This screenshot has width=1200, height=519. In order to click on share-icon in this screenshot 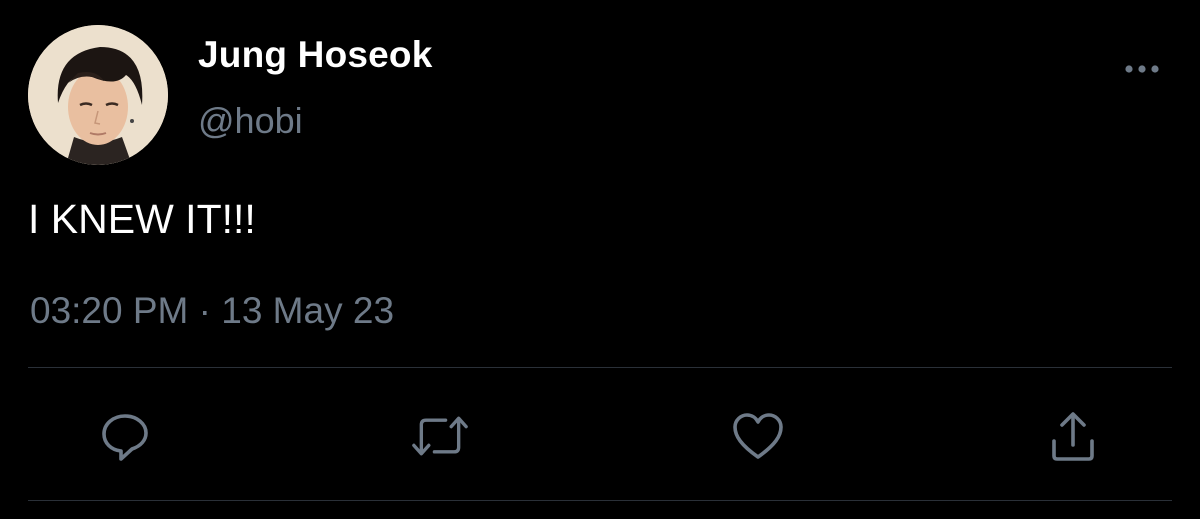, I will do `click(1073, 436)`.